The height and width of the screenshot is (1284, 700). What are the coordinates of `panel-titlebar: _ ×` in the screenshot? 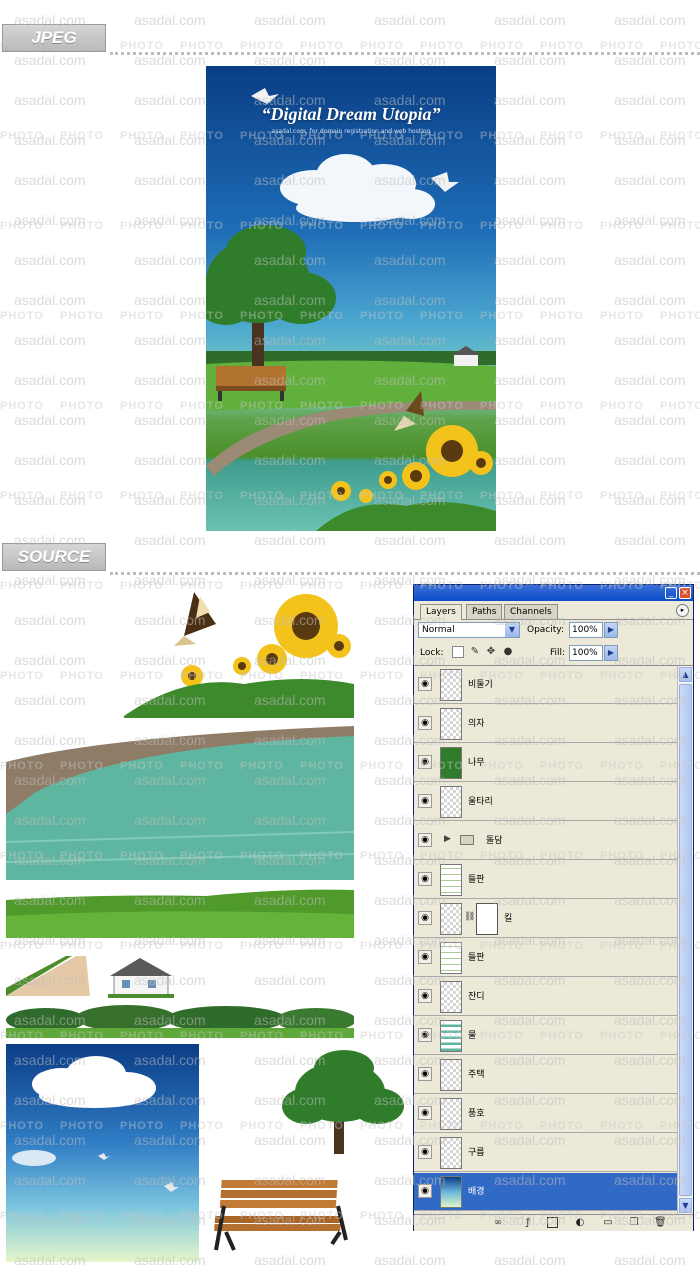 It's located at (553, 593).